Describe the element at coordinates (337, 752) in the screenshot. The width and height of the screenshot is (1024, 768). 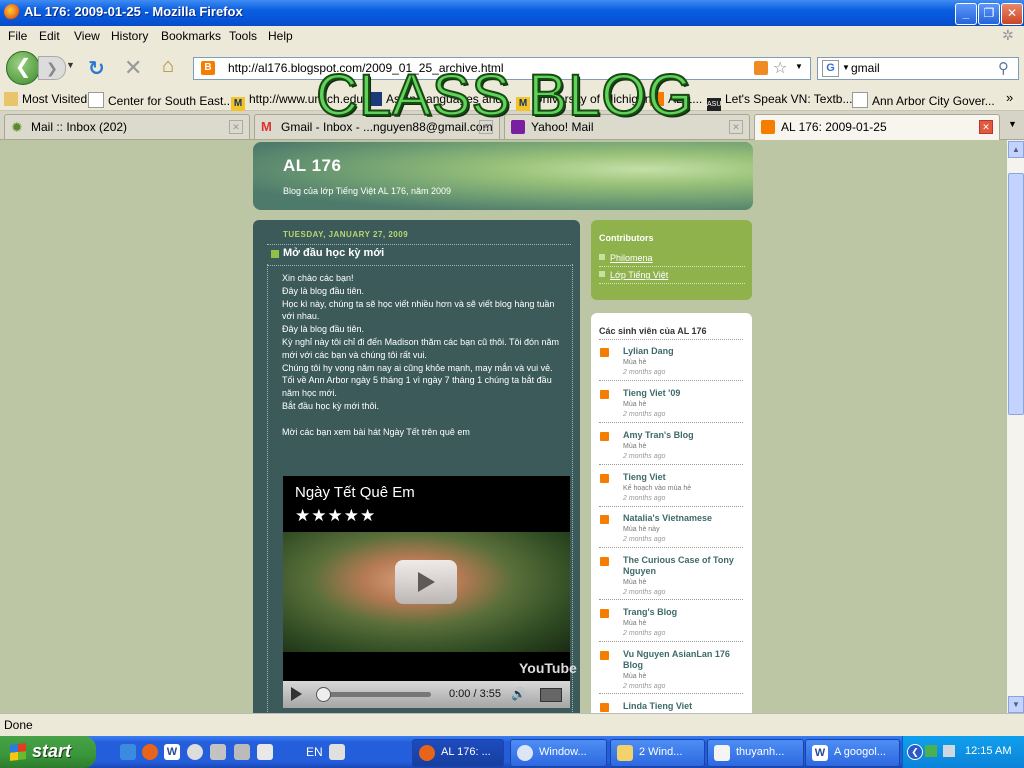
I see `keyboard-icon` at that location.